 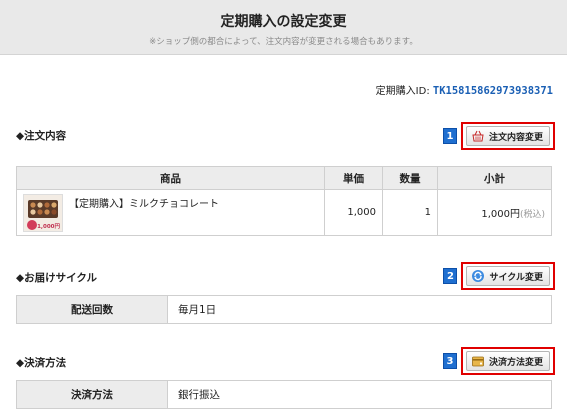 I want to click on delivery-count-label: 配送回数, so click(x=92, y=309).